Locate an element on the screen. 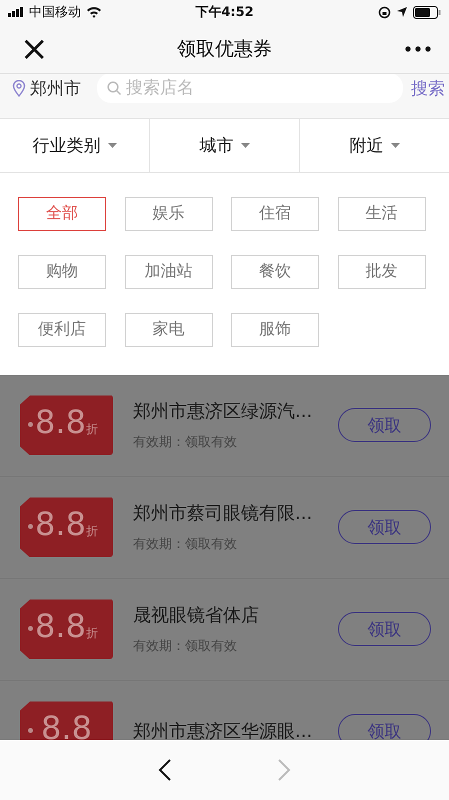 This screenshot has width=449, height=800. category-chip: 家电 is located at coordinates (168, 329).